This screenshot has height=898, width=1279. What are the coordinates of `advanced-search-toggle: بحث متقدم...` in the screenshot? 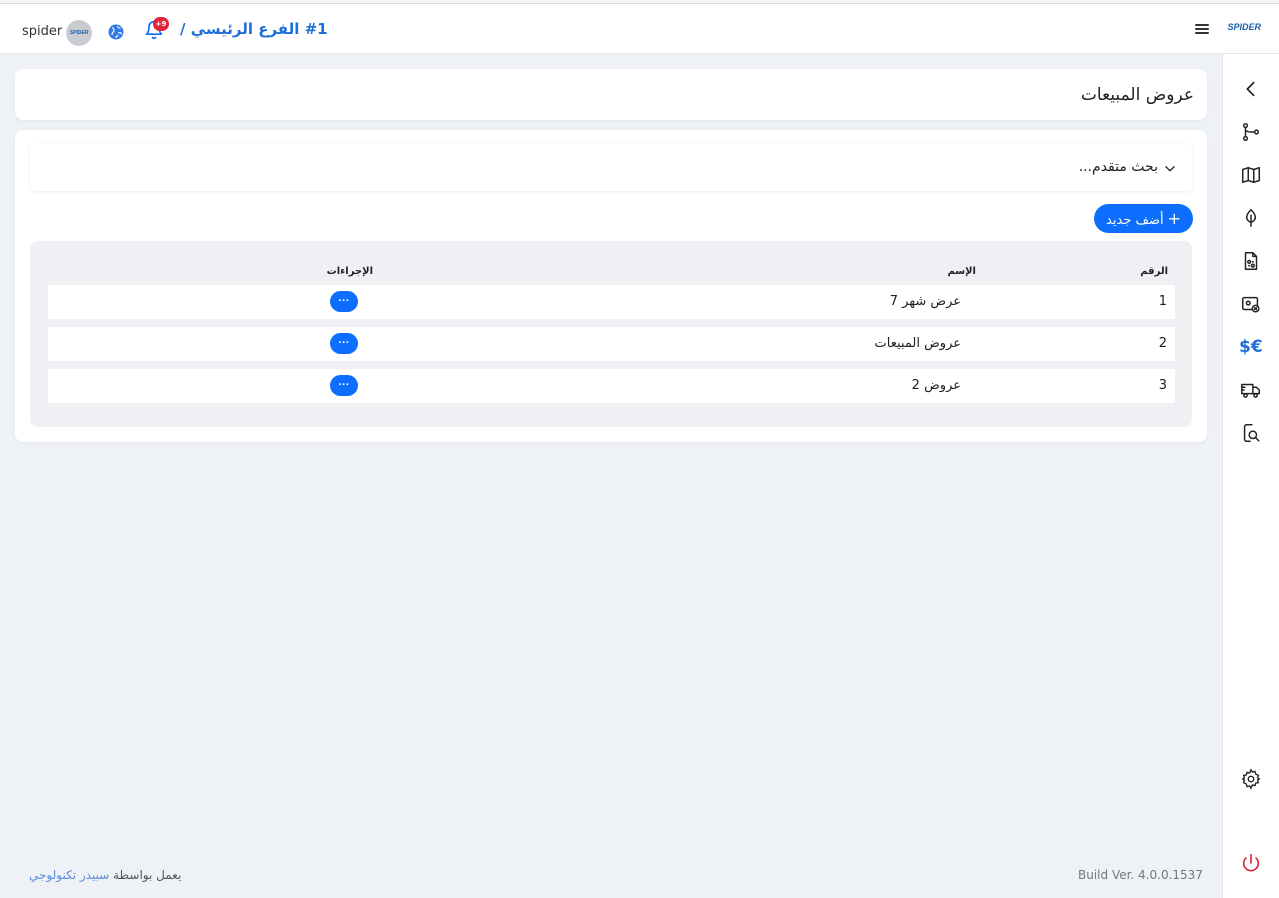 It's located at (611, 167).